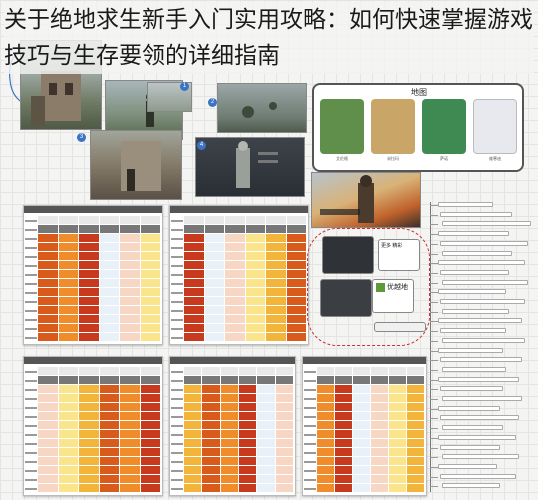 The width and height of the screenshot is (538, 500). Describe the element at coordinates (212, 102) in the screenshot. I see `step-marker-2: 2` at that location.